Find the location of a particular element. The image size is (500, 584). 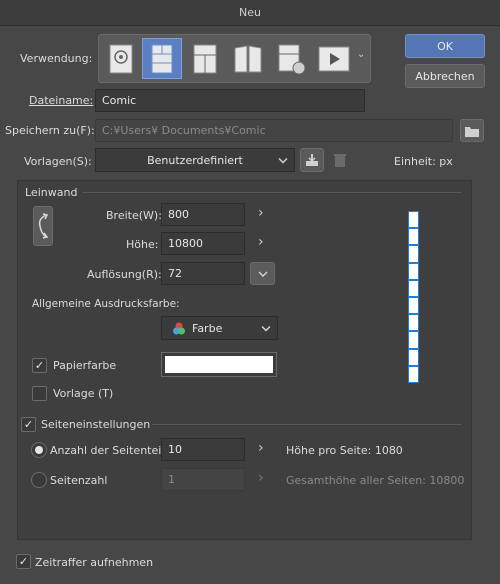

unit-label: Einheit: px is located at coordinates (423, 161).